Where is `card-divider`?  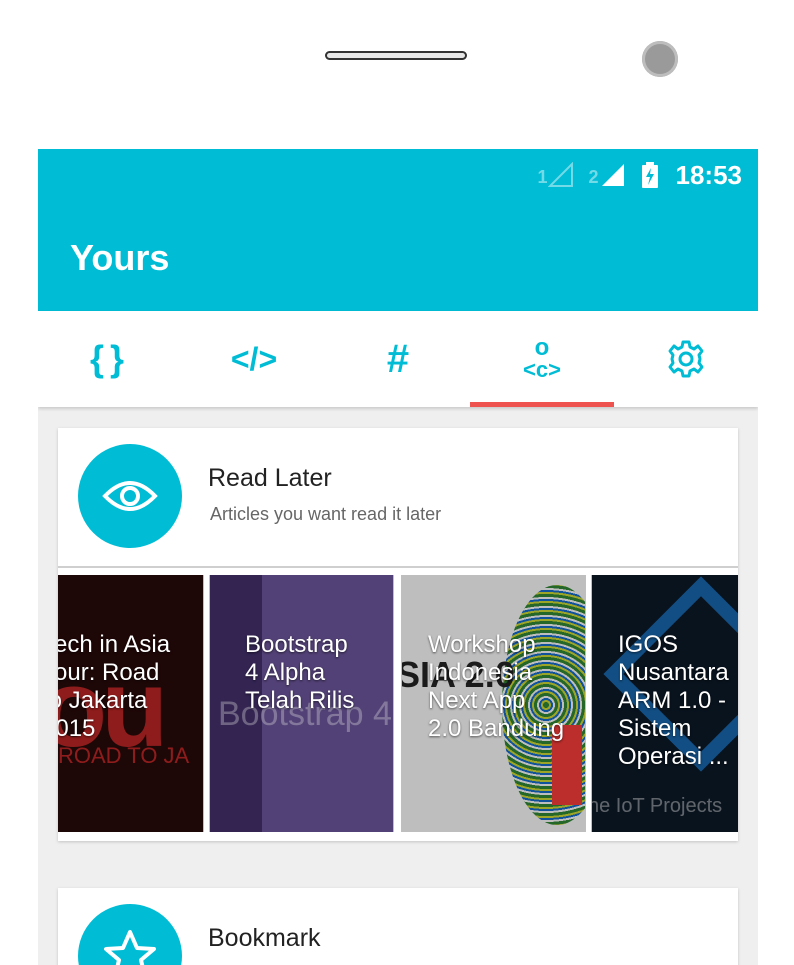 card-divider is located at coordinates (398, 567).